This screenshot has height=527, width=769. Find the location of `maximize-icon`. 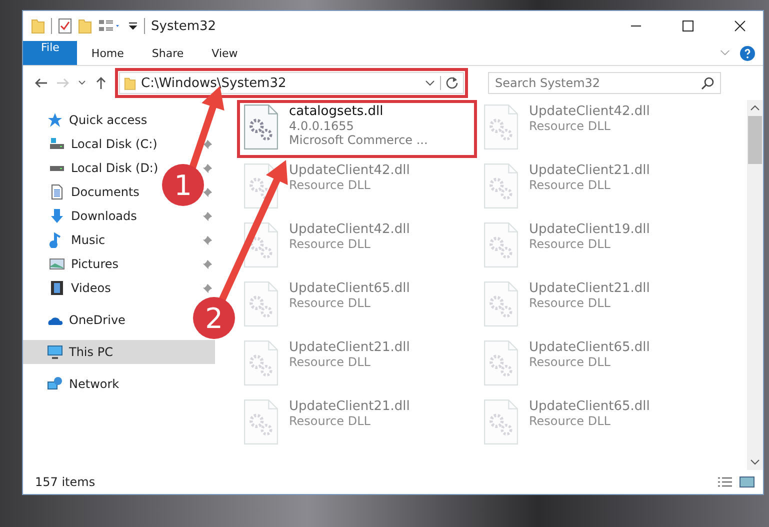

maximize-icon is located at coordinates (688, 26).